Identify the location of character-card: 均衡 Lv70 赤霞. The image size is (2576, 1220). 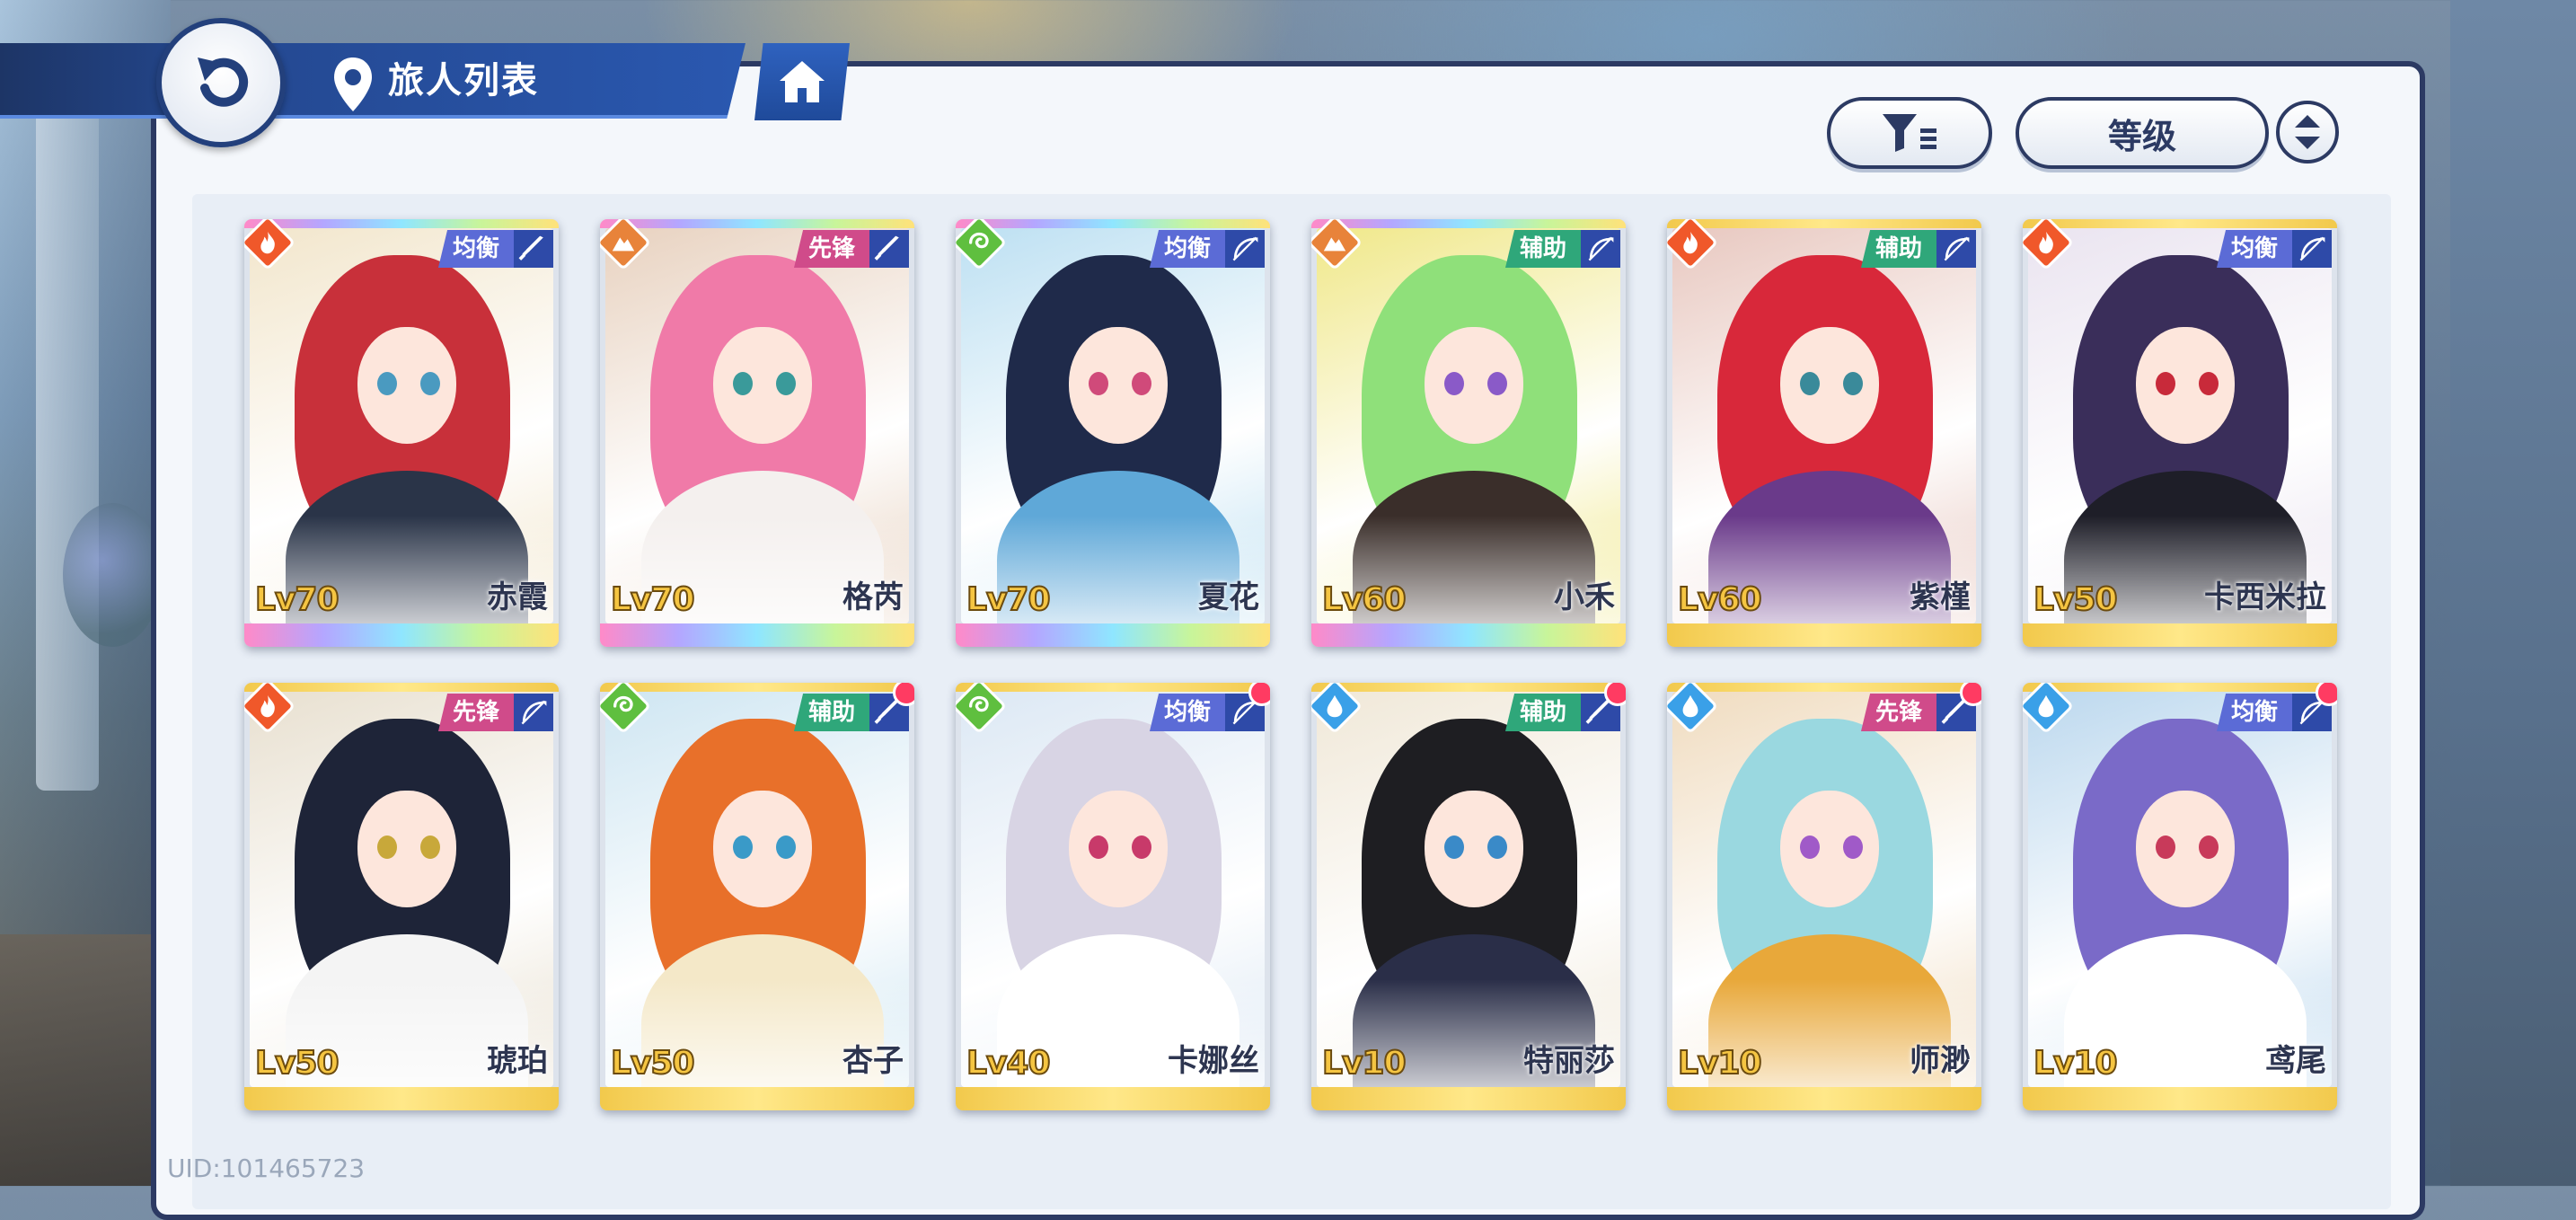
(401, 433).